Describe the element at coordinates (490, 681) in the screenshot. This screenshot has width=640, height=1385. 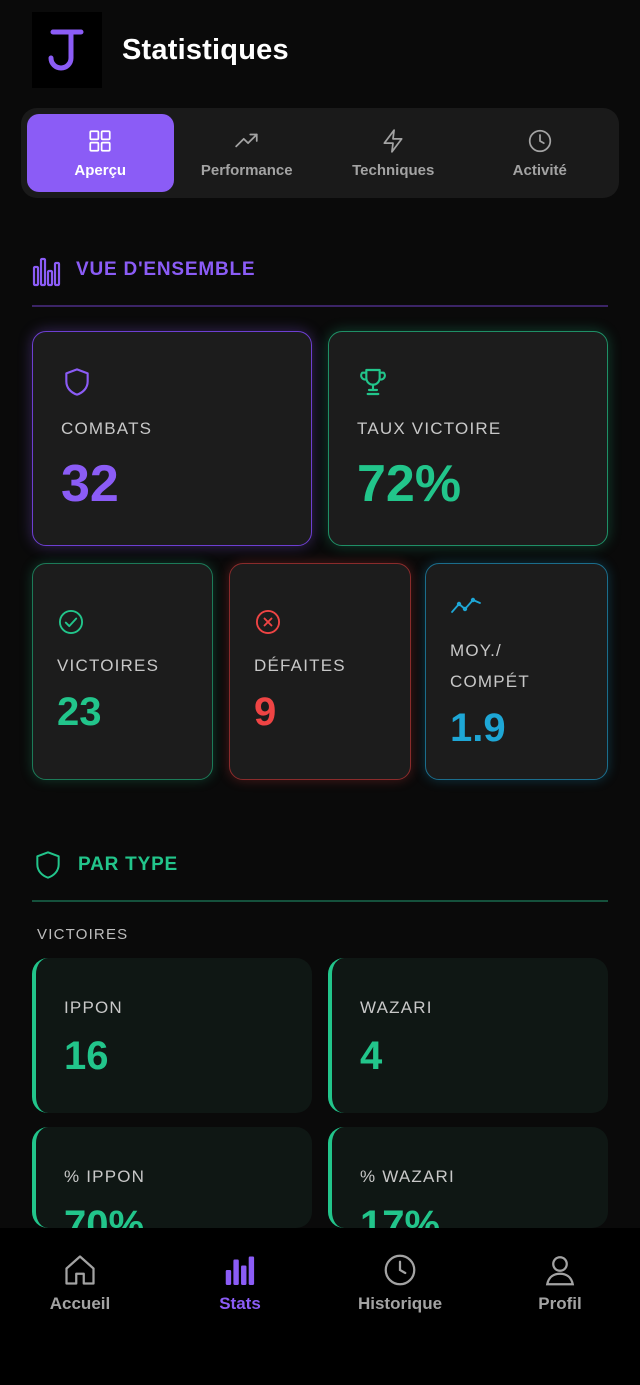
I see `stat-label-line2: COMPÉT` at that location.